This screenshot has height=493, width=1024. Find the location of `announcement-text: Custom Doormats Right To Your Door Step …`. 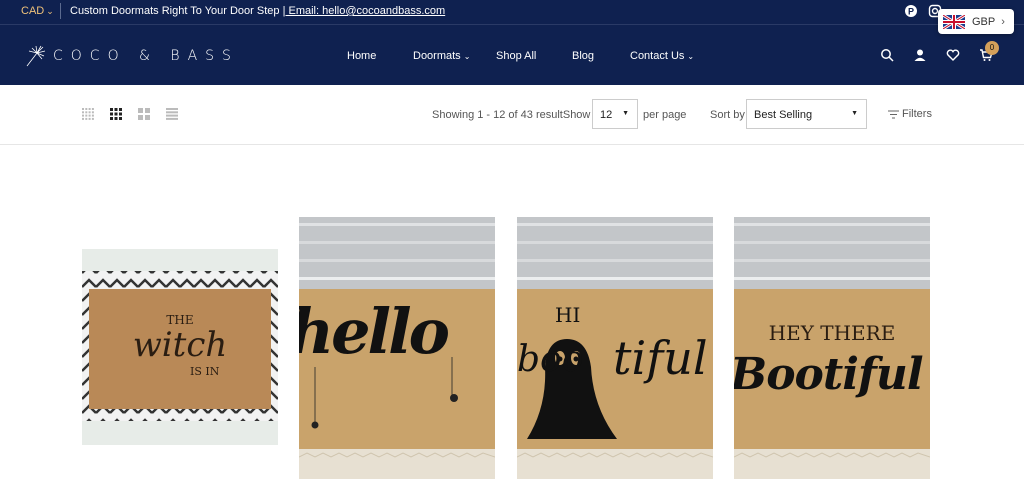

announcement-text: Custom Doormats Right To Your Door Step … is located at coordinates (257, 11).